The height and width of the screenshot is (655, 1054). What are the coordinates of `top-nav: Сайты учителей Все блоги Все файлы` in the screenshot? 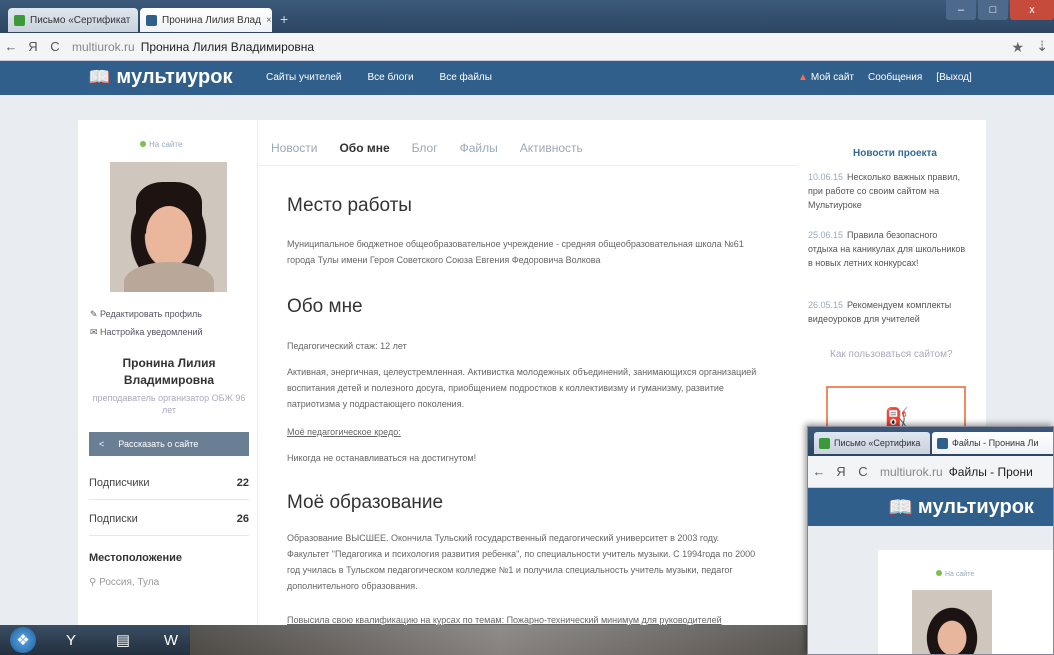 It's located at (379, 77).